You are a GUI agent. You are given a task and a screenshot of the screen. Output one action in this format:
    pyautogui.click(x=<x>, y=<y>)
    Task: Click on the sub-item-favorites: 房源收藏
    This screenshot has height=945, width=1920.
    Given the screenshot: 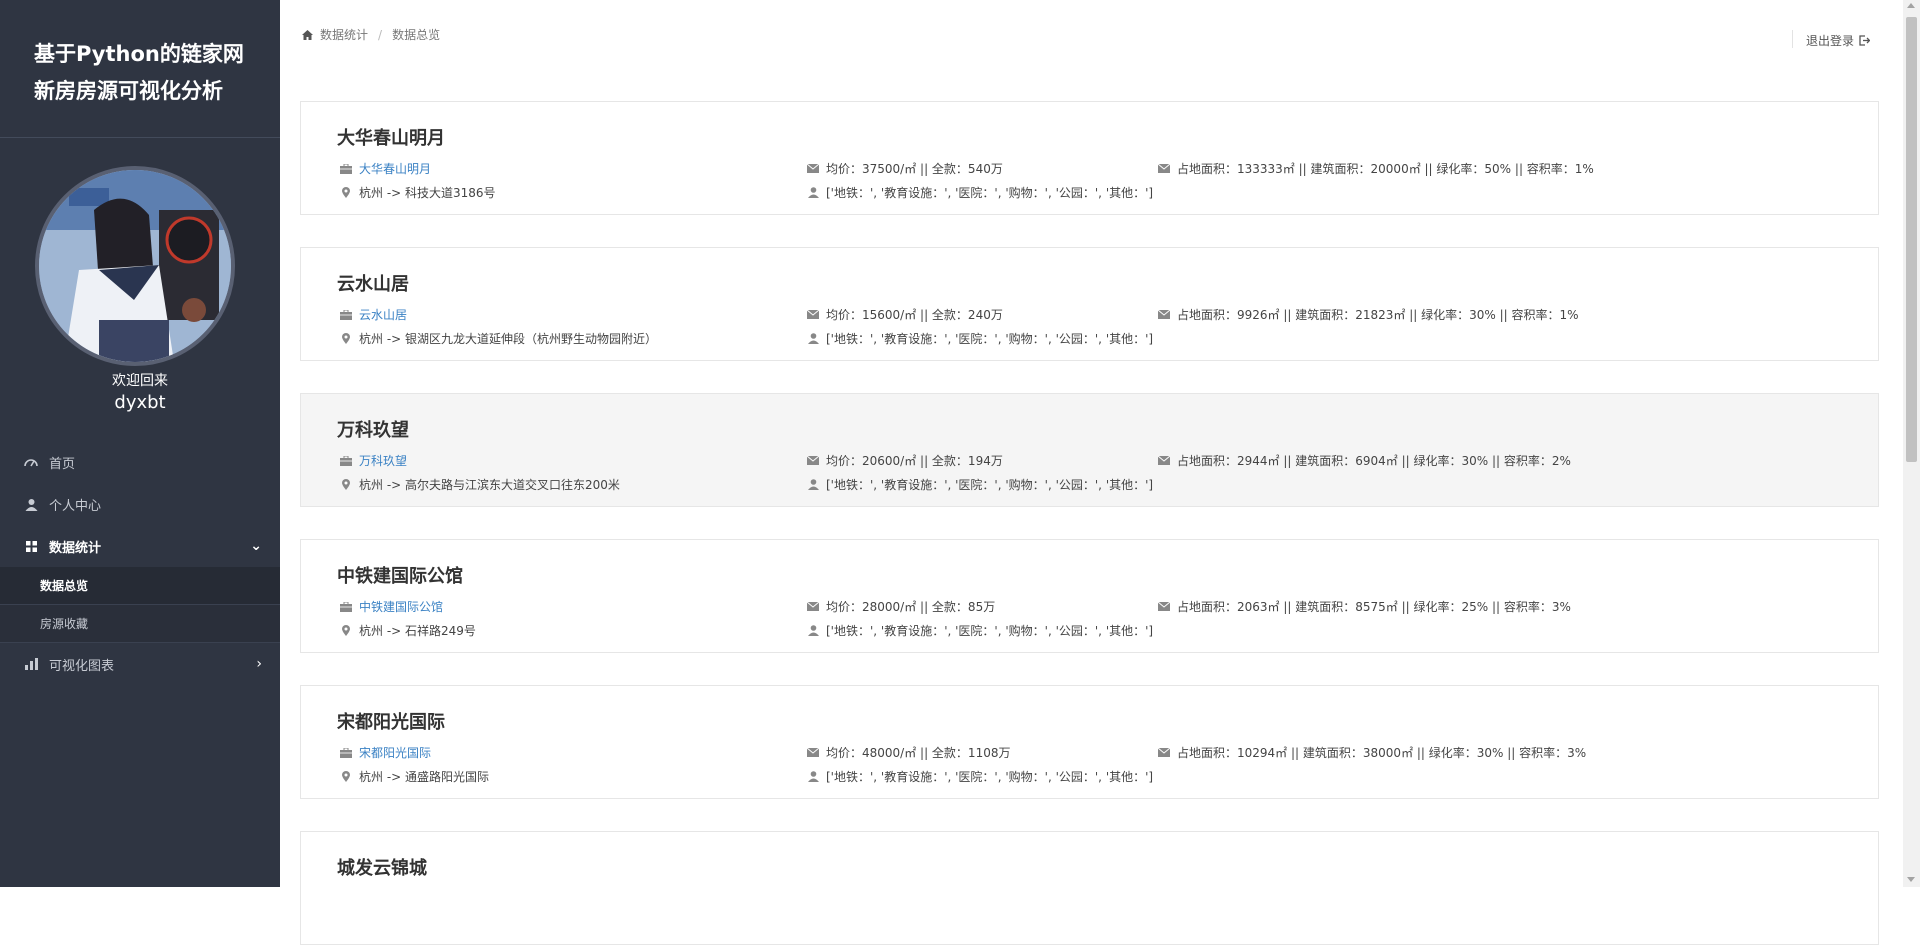 What is the action you would take?
    pyautogui.click(x=140, y=623)
    